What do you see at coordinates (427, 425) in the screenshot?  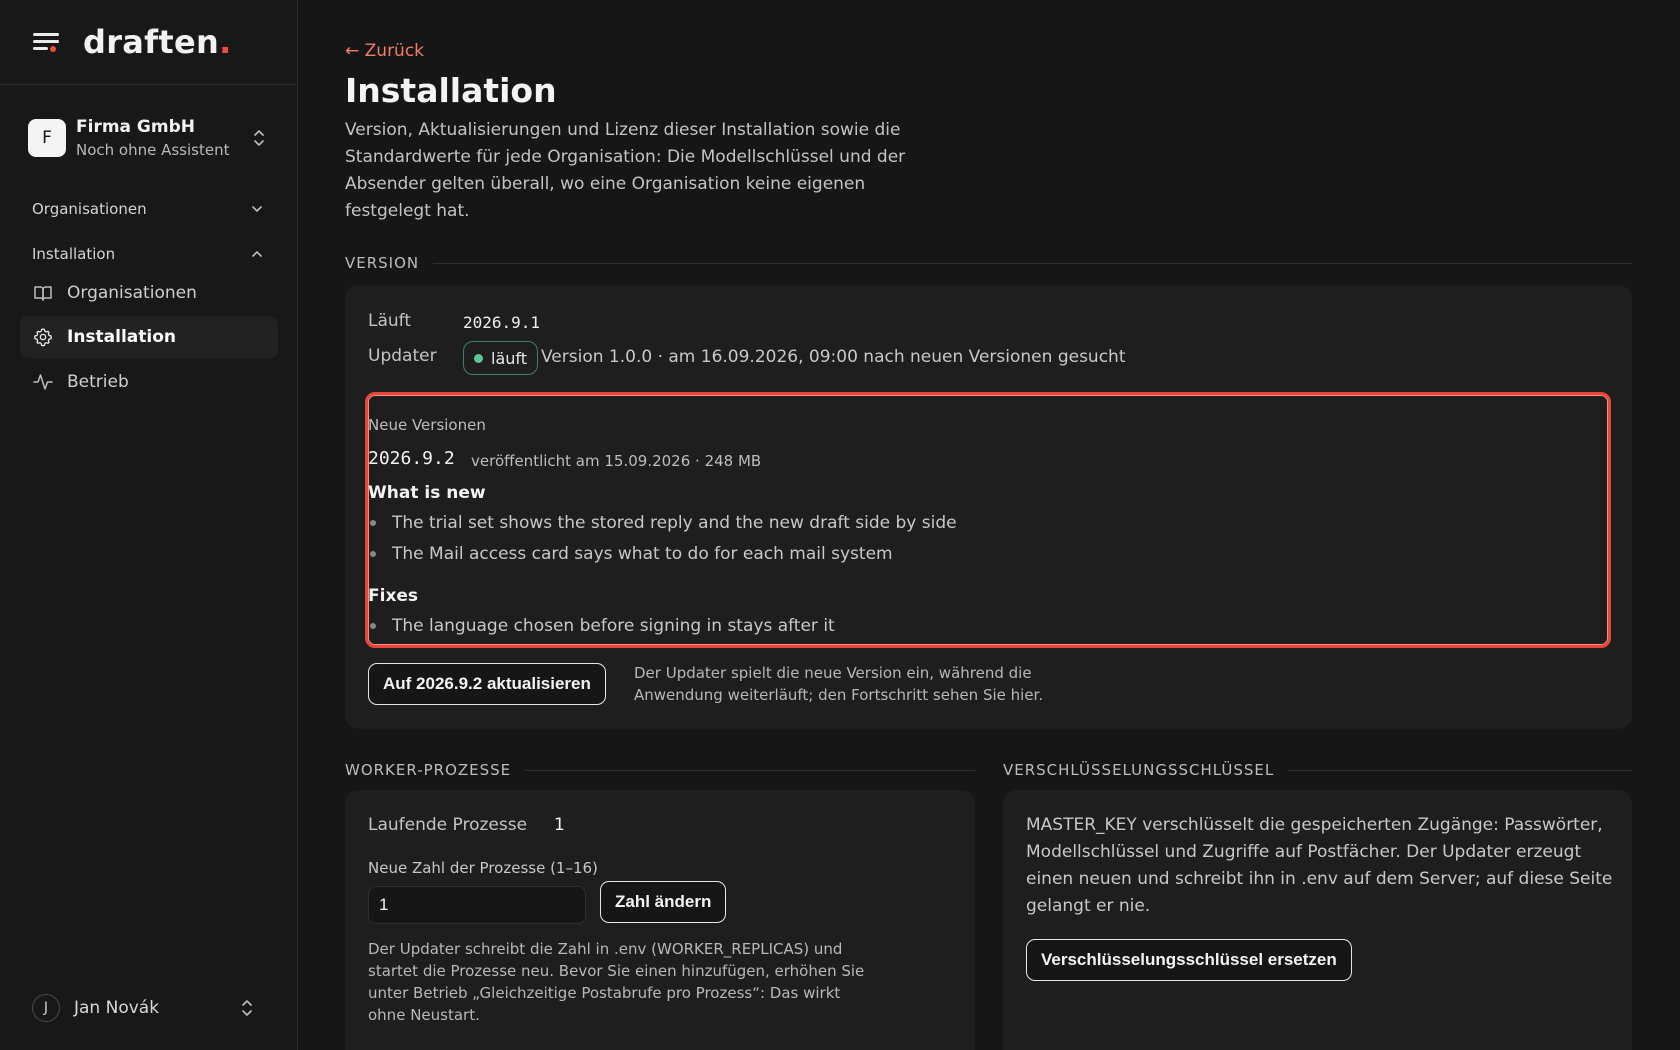 I see `new-versions-caption: Neue Versionen` at bounding box center [427, 425].